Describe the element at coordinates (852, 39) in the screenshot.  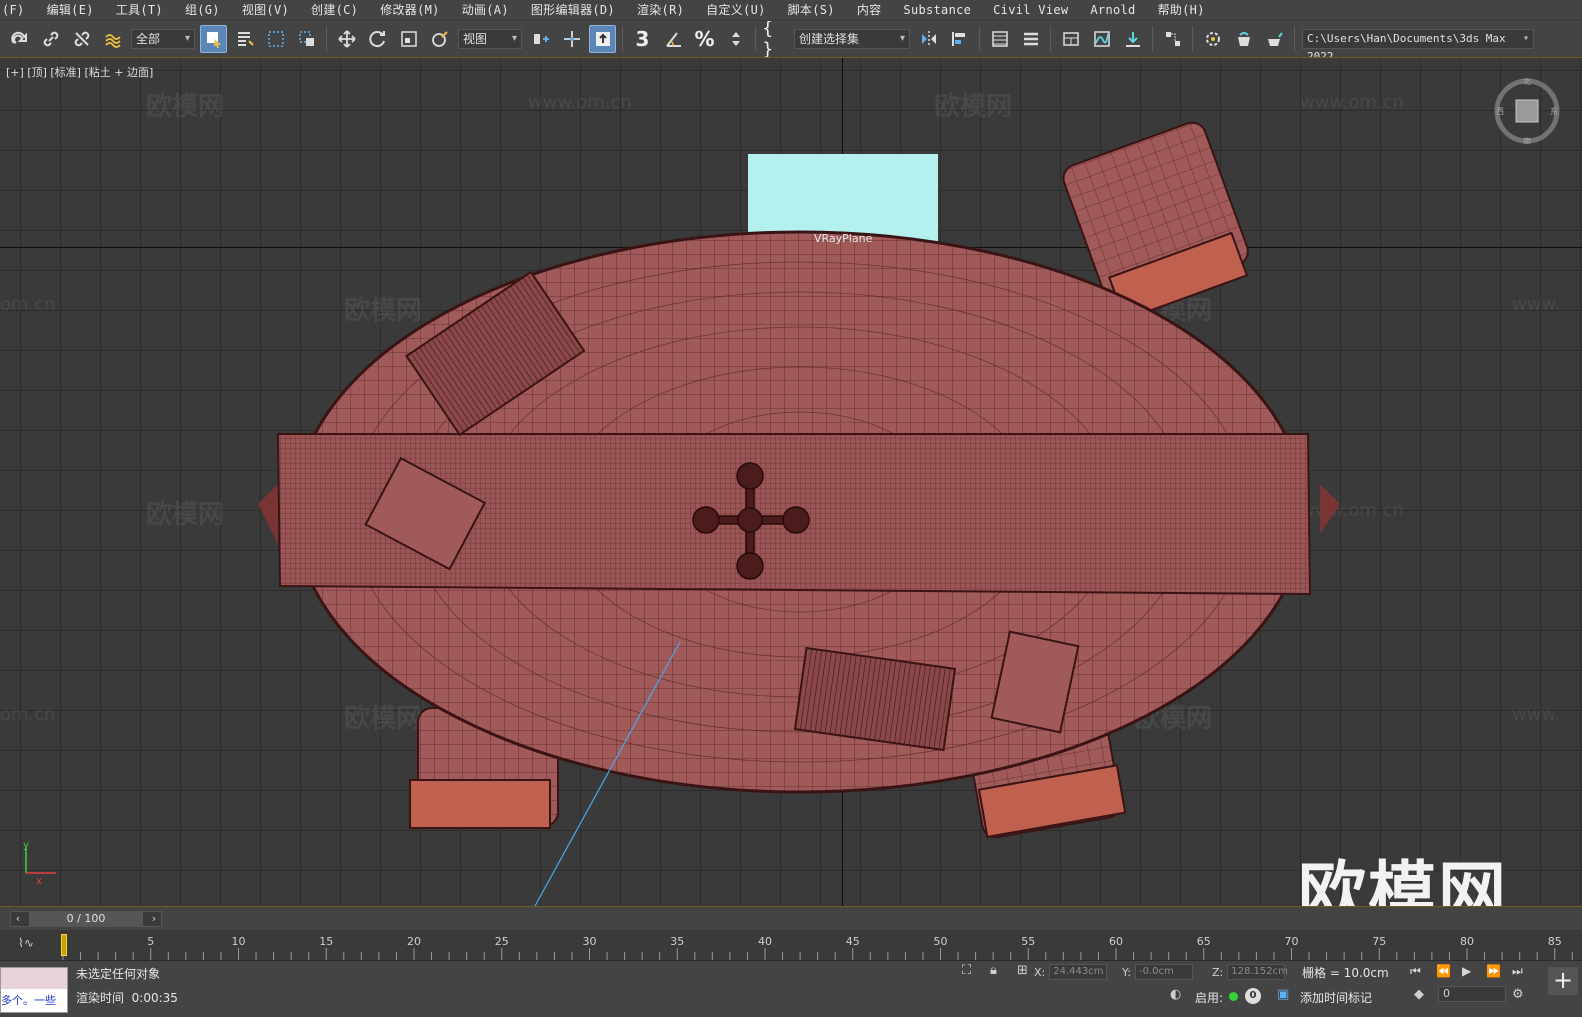
I see `named-selection-set-dropdown: 创建选择集` at that location.